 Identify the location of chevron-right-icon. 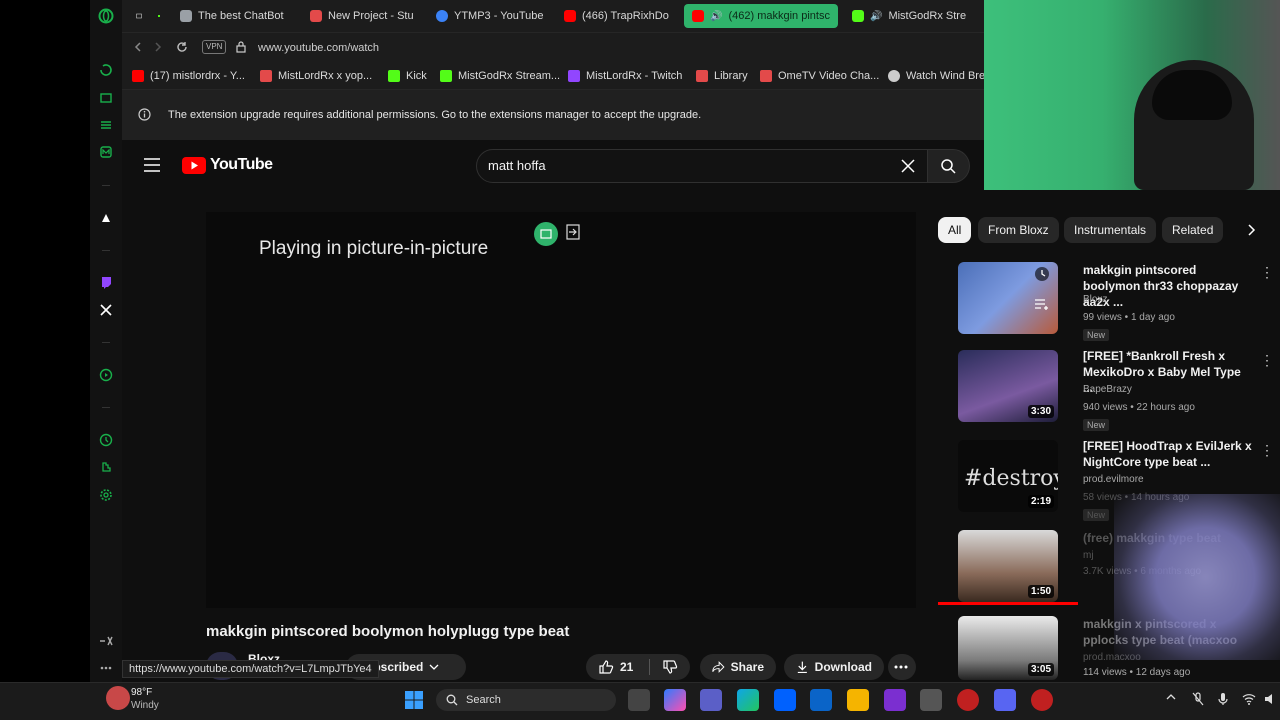
(1251, 230).